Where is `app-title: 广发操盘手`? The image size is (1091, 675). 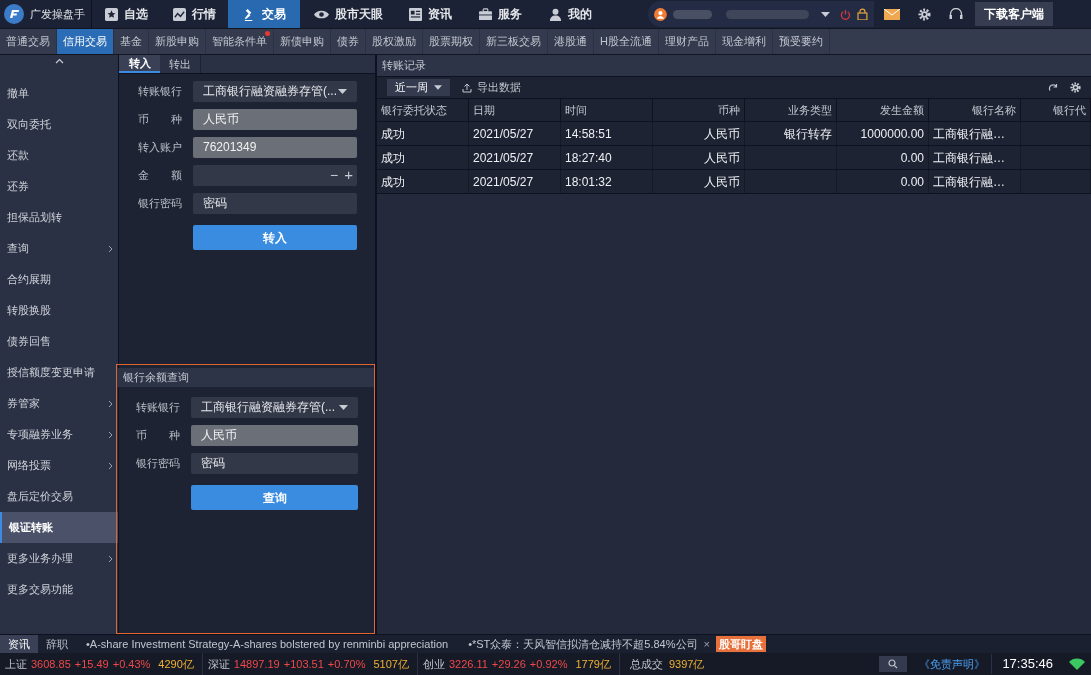 app-title: 广发操盘手 is located at coordinates (57, 14).